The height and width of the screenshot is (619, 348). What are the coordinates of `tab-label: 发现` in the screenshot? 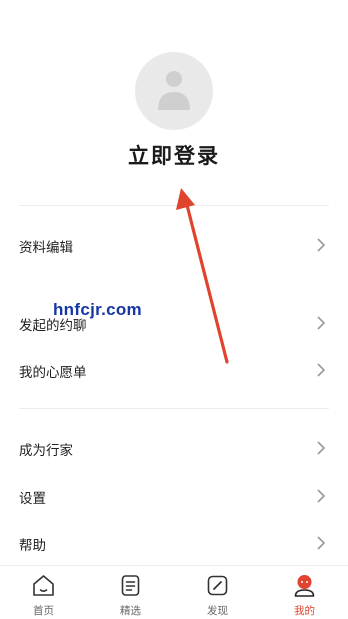 It's located at (217, 611).